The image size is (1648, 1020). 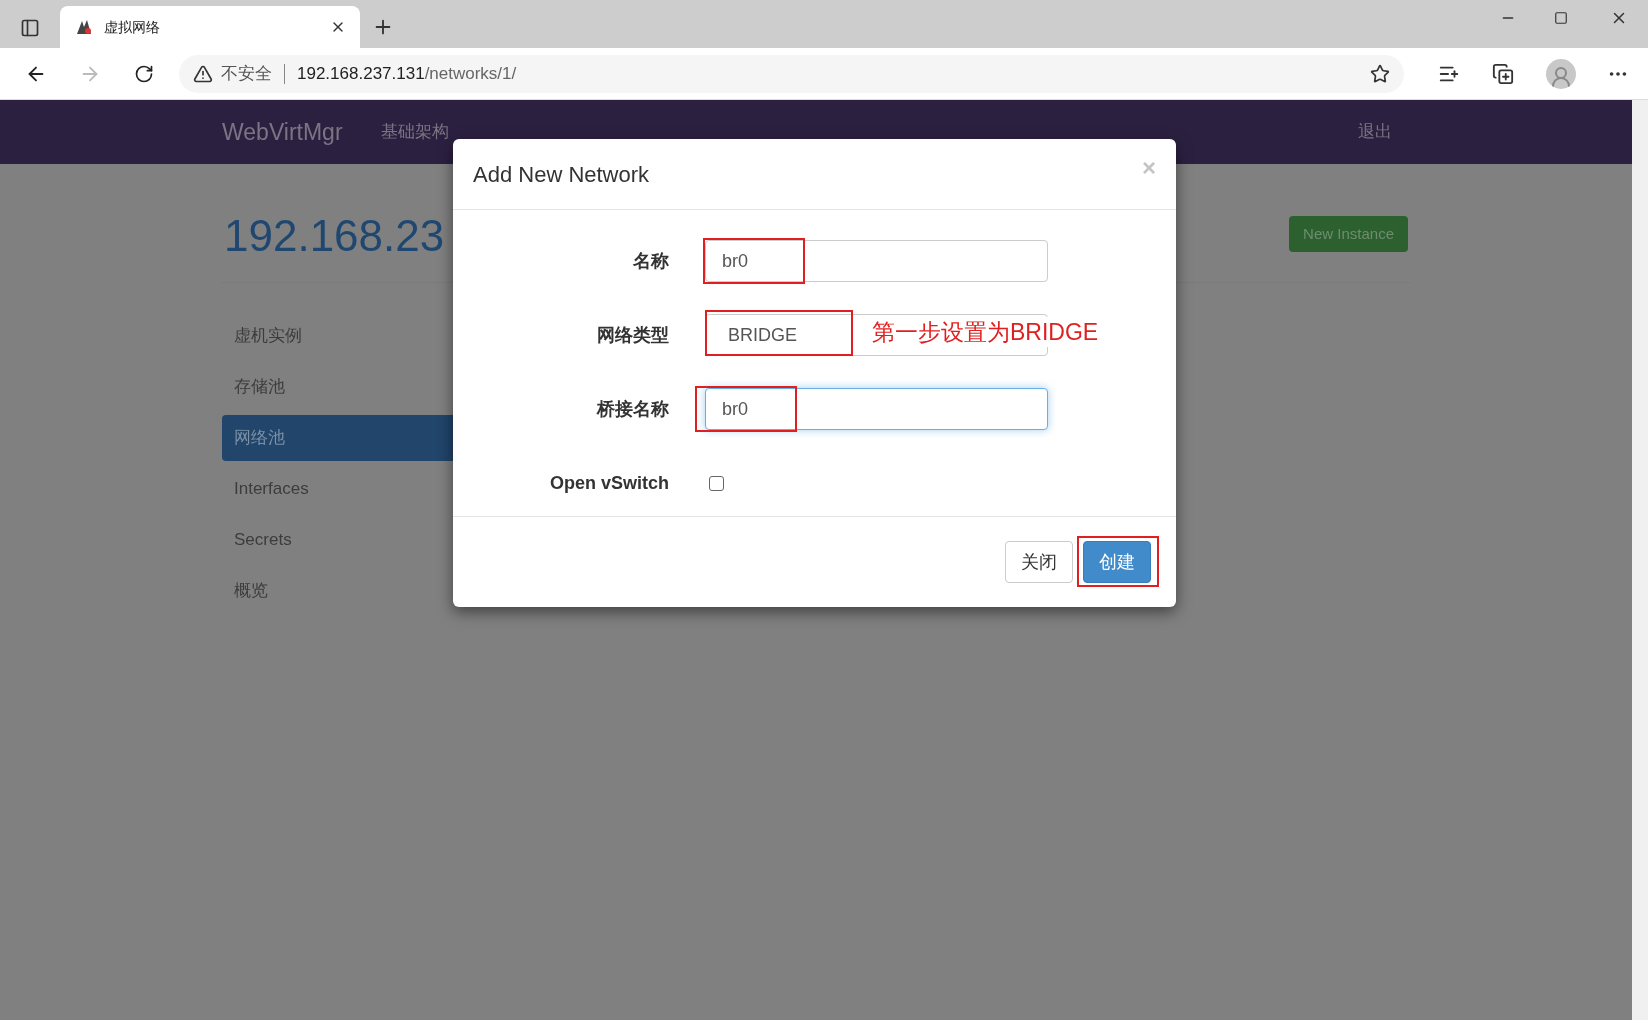 What do you see at coordinates (144, 73) in the screenshot?
I see `reload-icon` at bounding box center [144, 73].